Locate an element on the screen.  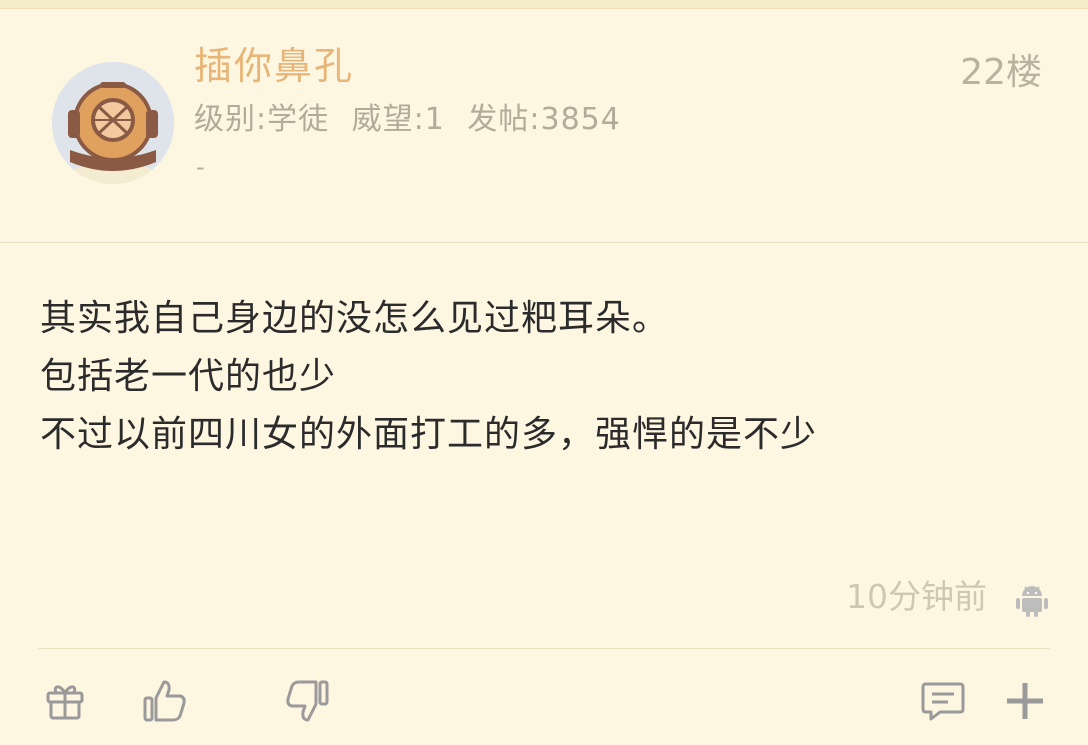
comment-button is located at coordinates (943, 701).